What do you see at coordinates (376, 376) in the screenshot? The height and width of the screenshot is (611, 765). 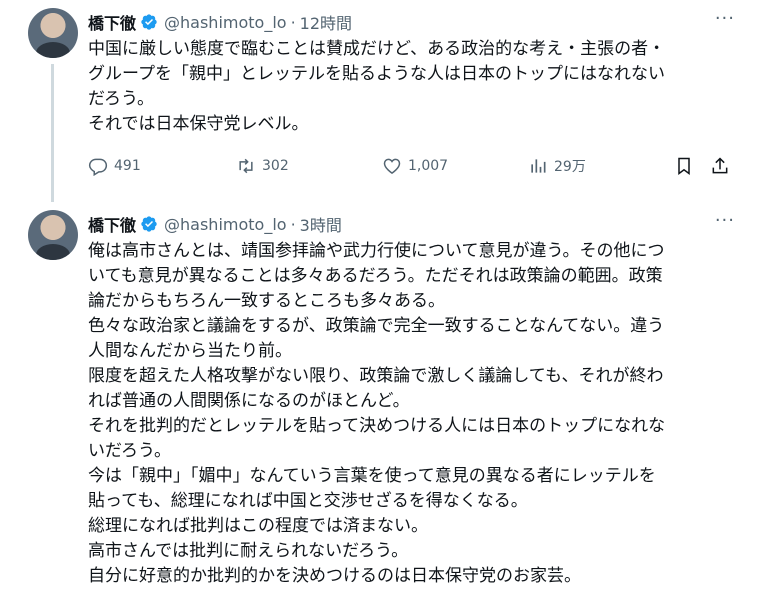 I see `tweet-line: 限度を超えた人格攻撃がない限り、政策論で激しく議論しても、それが終わ` at bounding box center [376, 376].